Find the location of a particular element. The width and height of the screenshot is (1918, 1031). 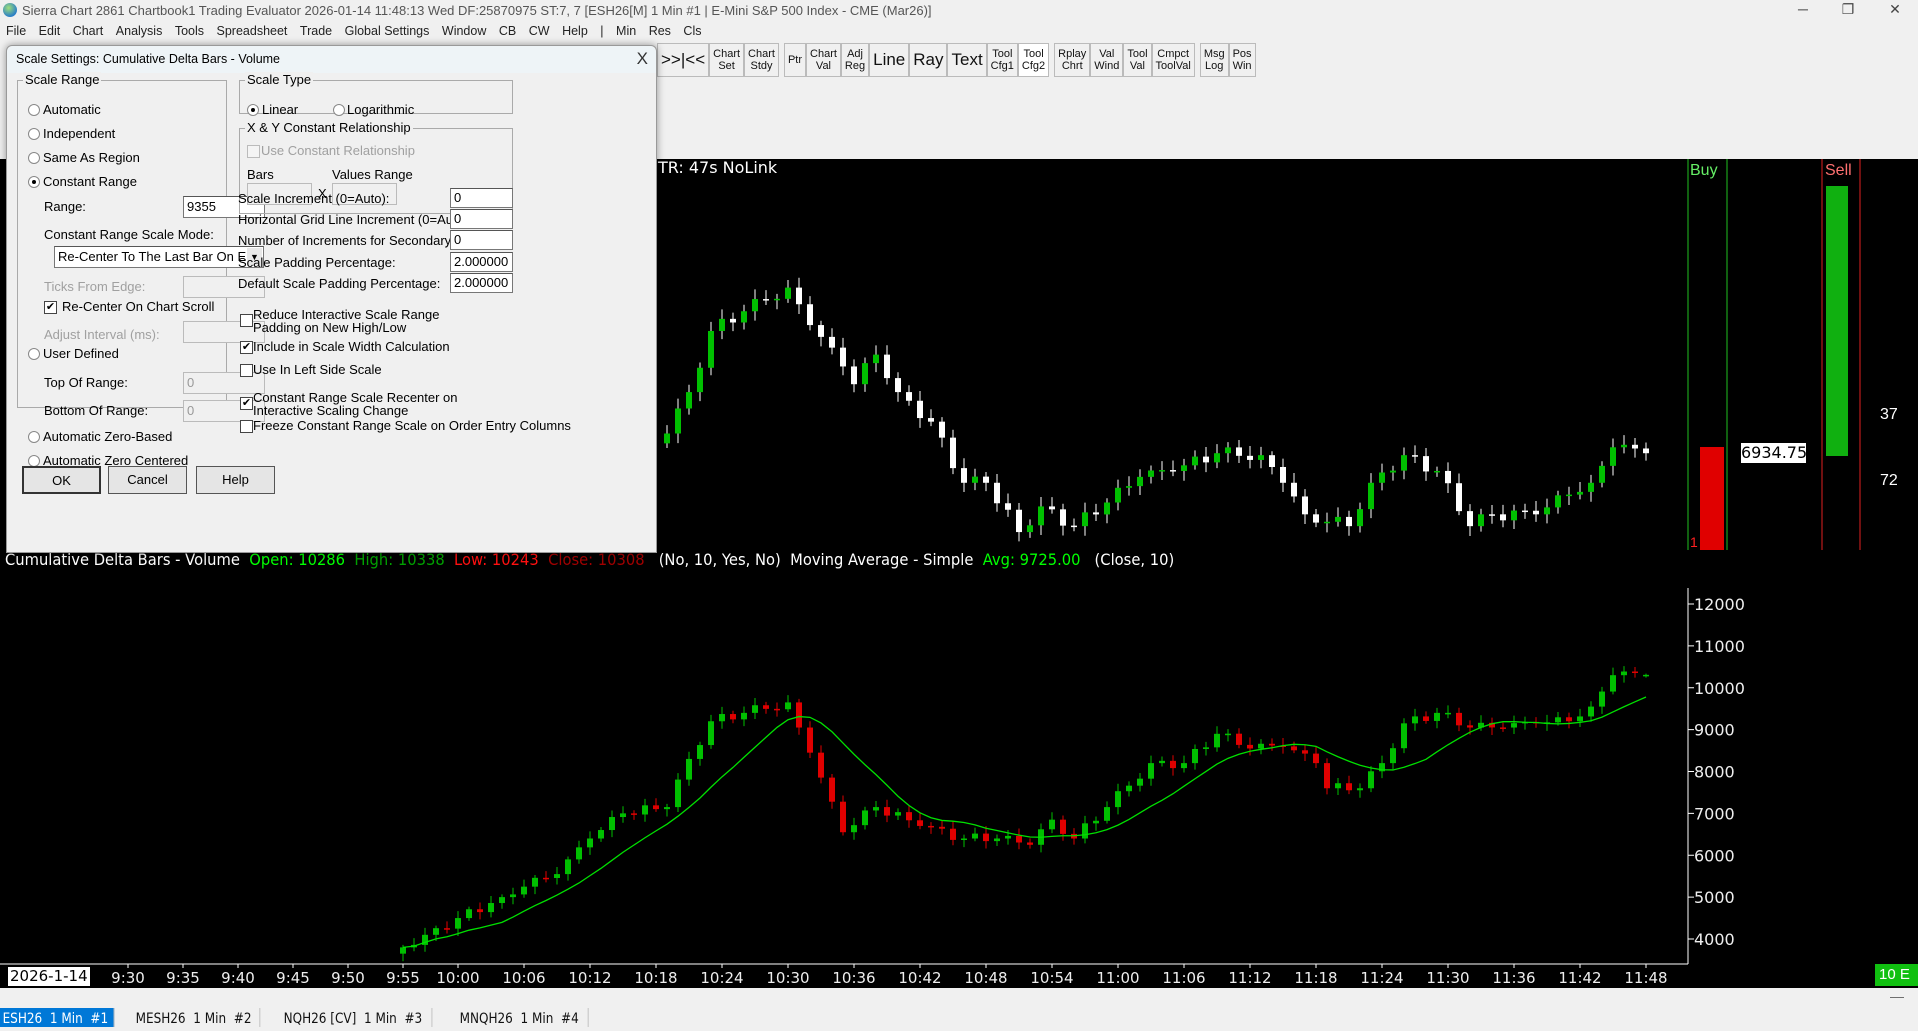

radio-logarithmic is located at coordinates (339, 110).